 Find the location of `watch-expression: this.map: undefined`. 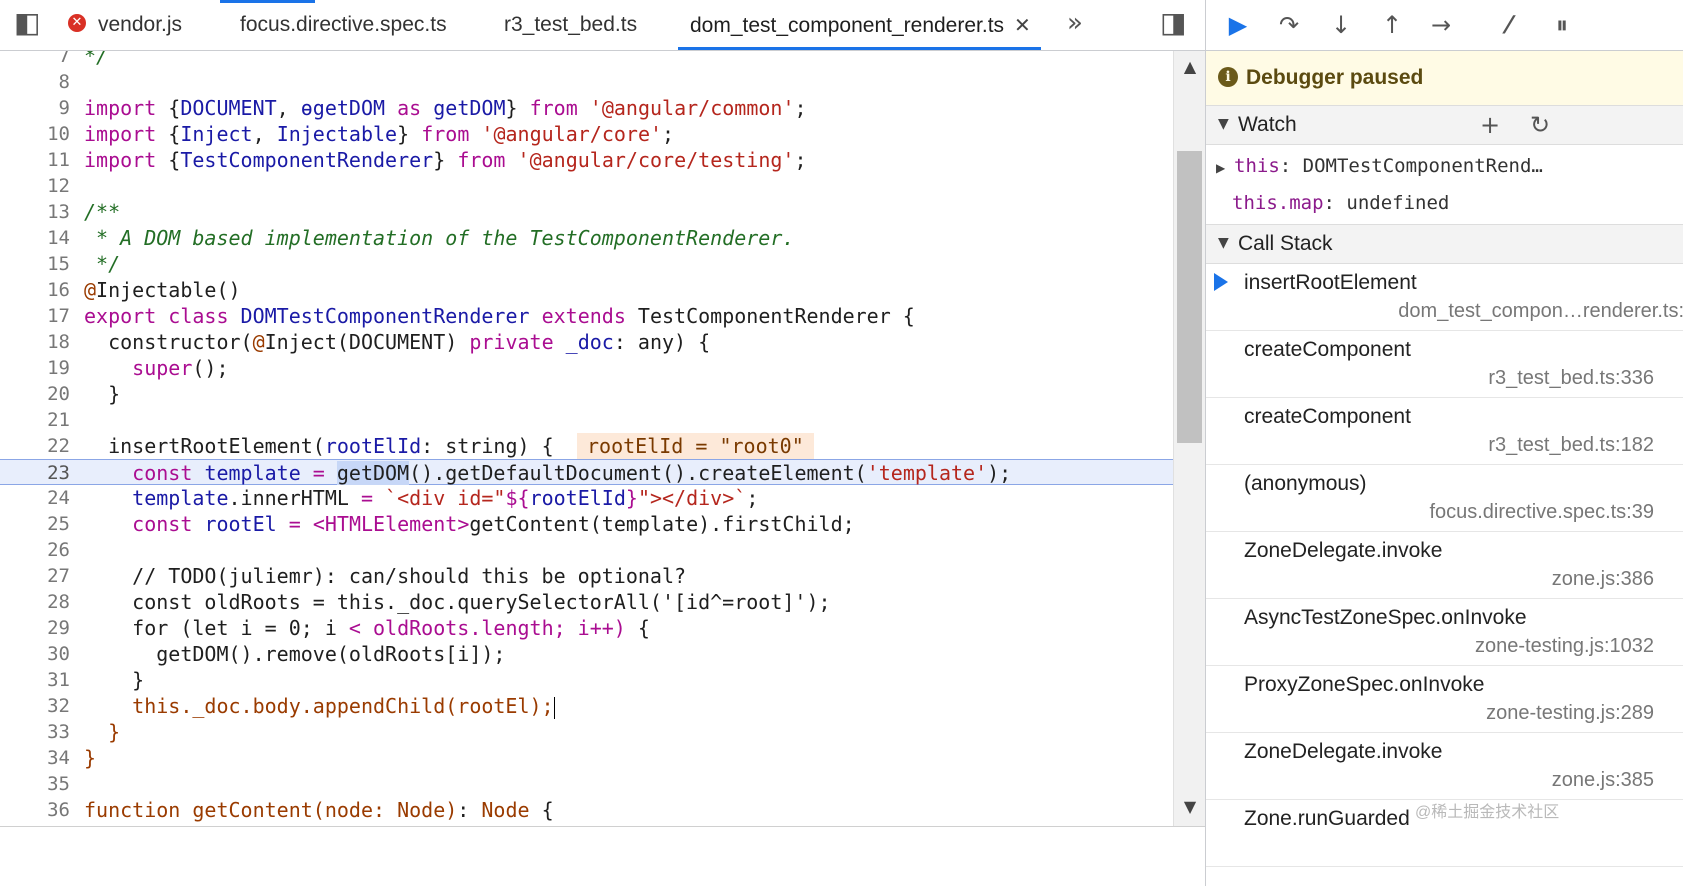

watch-expression: this.map: undefined is located at coordinates (1444, 203).